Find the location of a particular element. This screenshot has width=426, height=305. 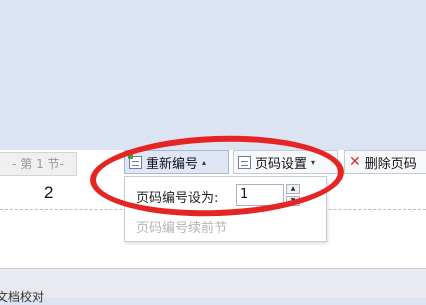

continue-previous-section-option: 页码编号续前节 is located at coordinates (181, 226).